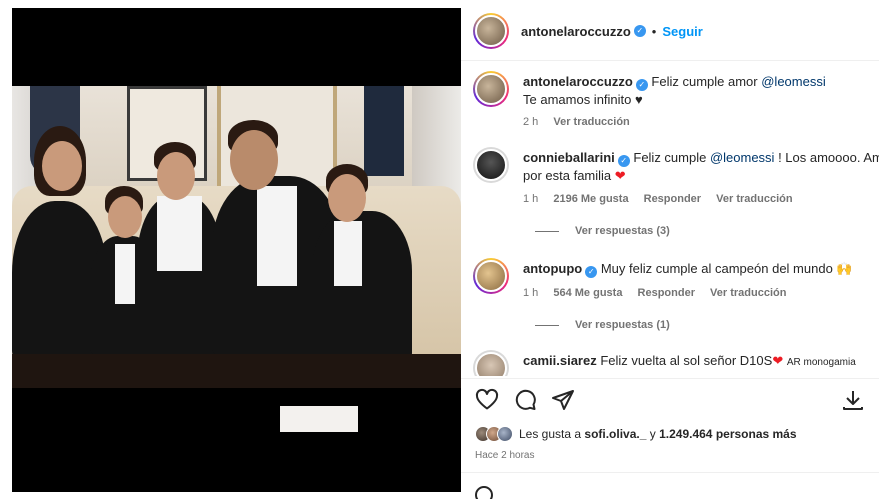 The height and width of the screenshot is (499, 879). I want to click on table-paper, so click(319, 419).